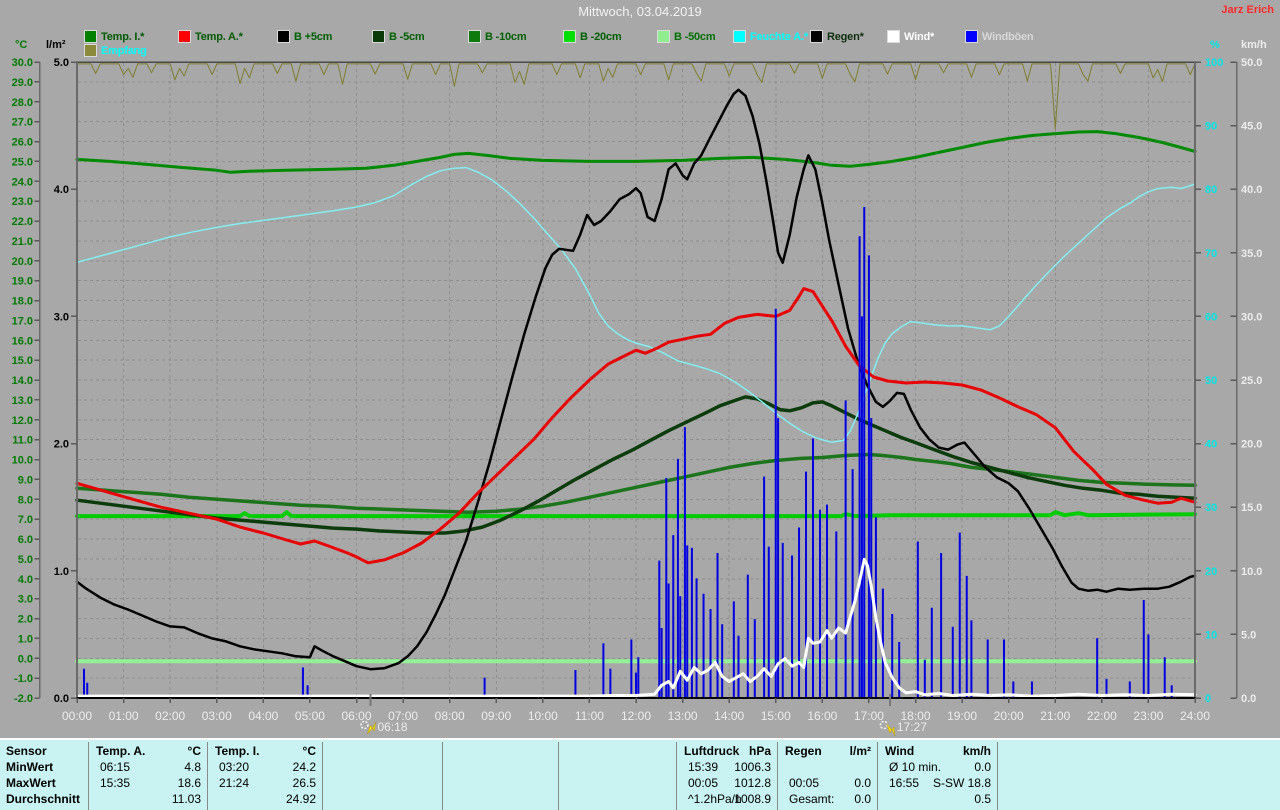 The height and width of the screenshot is (810, 1280). Describe the element at coordinates (22, 202) in the screenshot. I see `svg-text: 23.0` at that location.